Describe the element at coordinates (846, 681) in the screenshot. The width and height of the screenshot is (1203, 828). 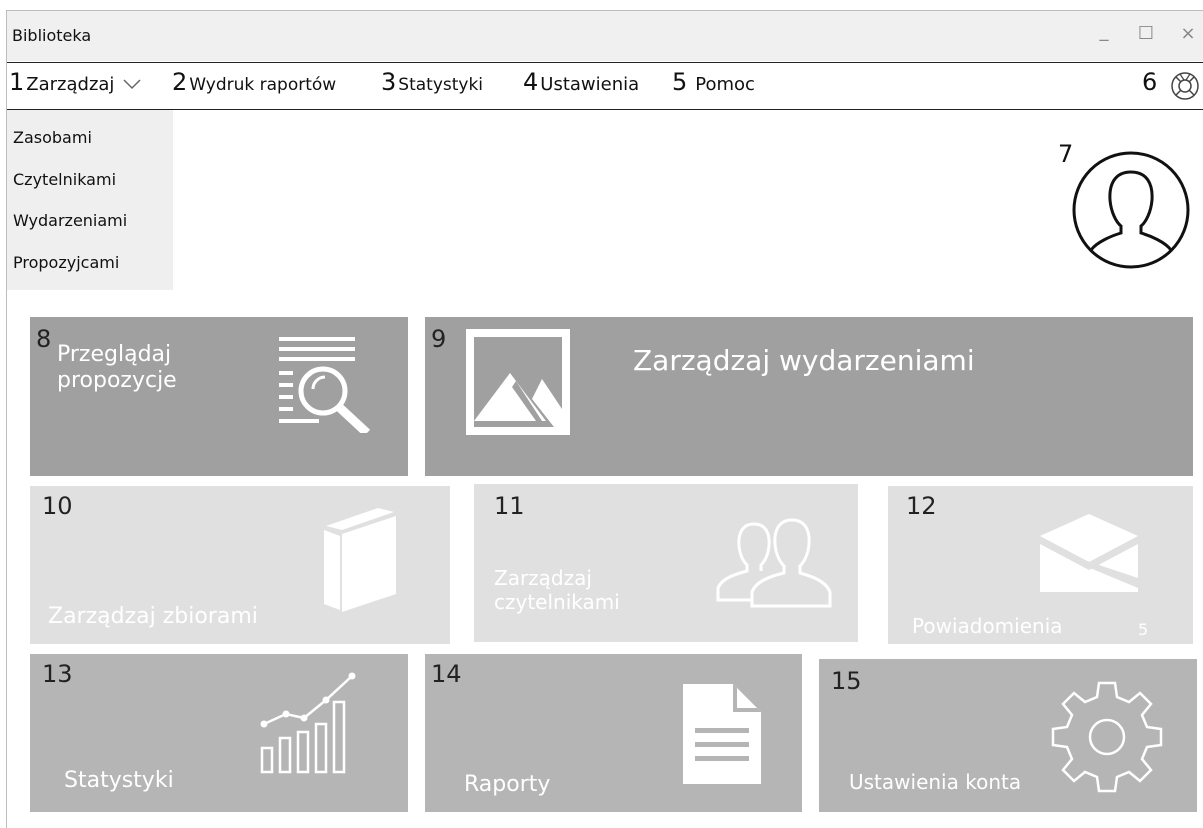
I see `tile-number: 15` at that location.